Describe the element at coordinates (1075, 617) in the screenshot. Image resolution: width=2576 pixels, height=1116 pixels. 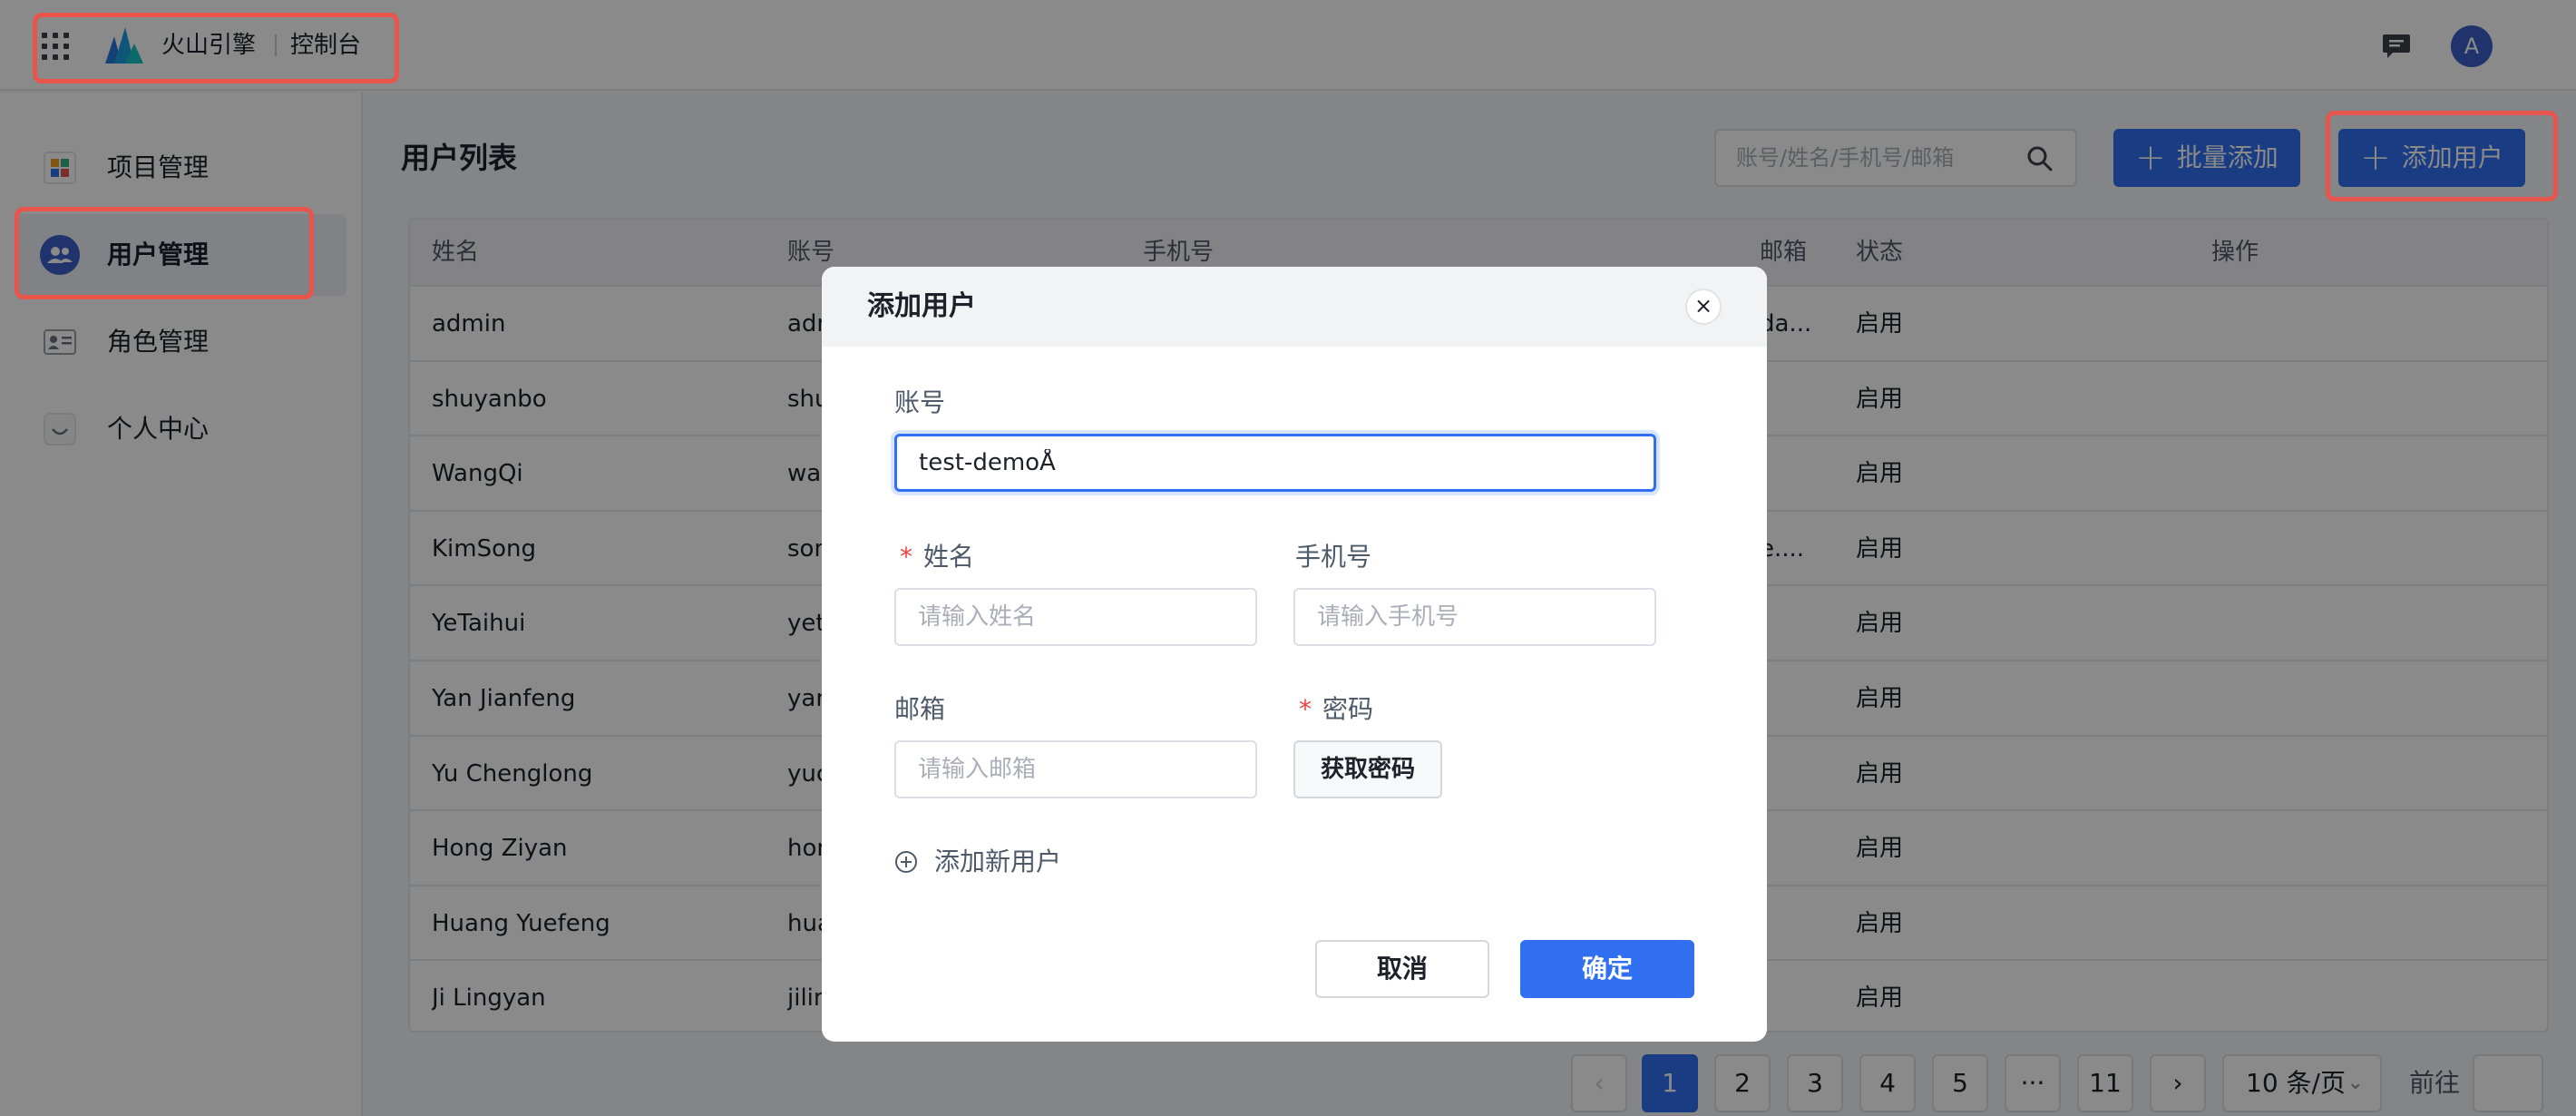
I see `name-input` at that location.